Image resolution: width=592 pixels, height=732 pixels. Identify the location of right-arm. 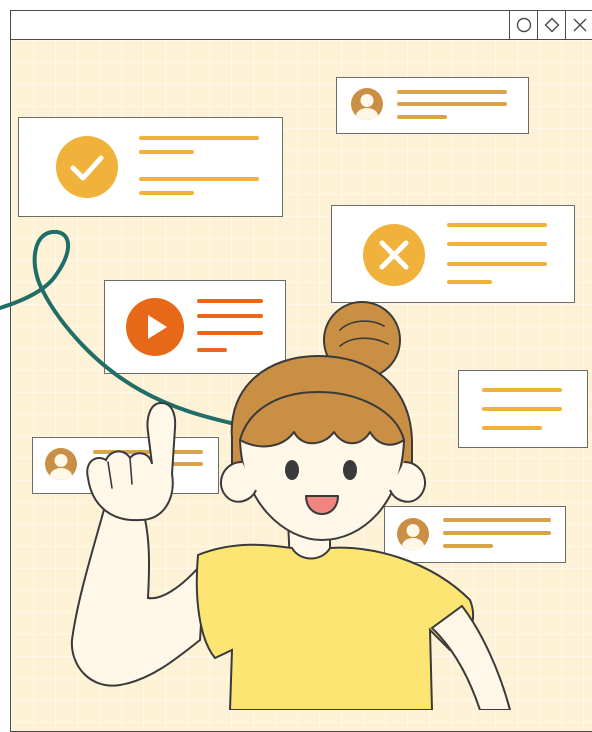
(471, 657).